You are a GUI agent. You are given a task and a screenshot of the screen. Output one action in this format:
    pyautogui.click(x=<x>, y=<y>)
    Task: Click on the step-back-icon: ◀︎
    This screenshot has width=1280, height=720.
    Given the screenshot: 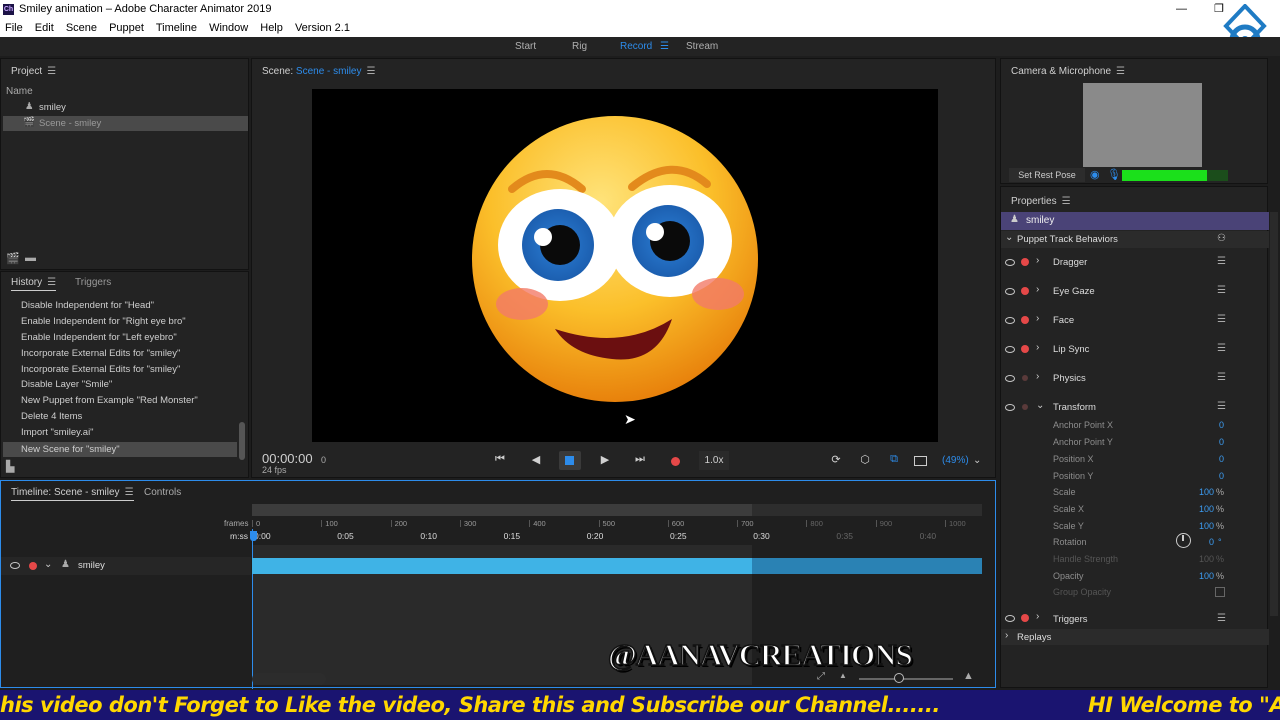 What is the action you would take?
    pyautogui.click(x=536, y=459)
    